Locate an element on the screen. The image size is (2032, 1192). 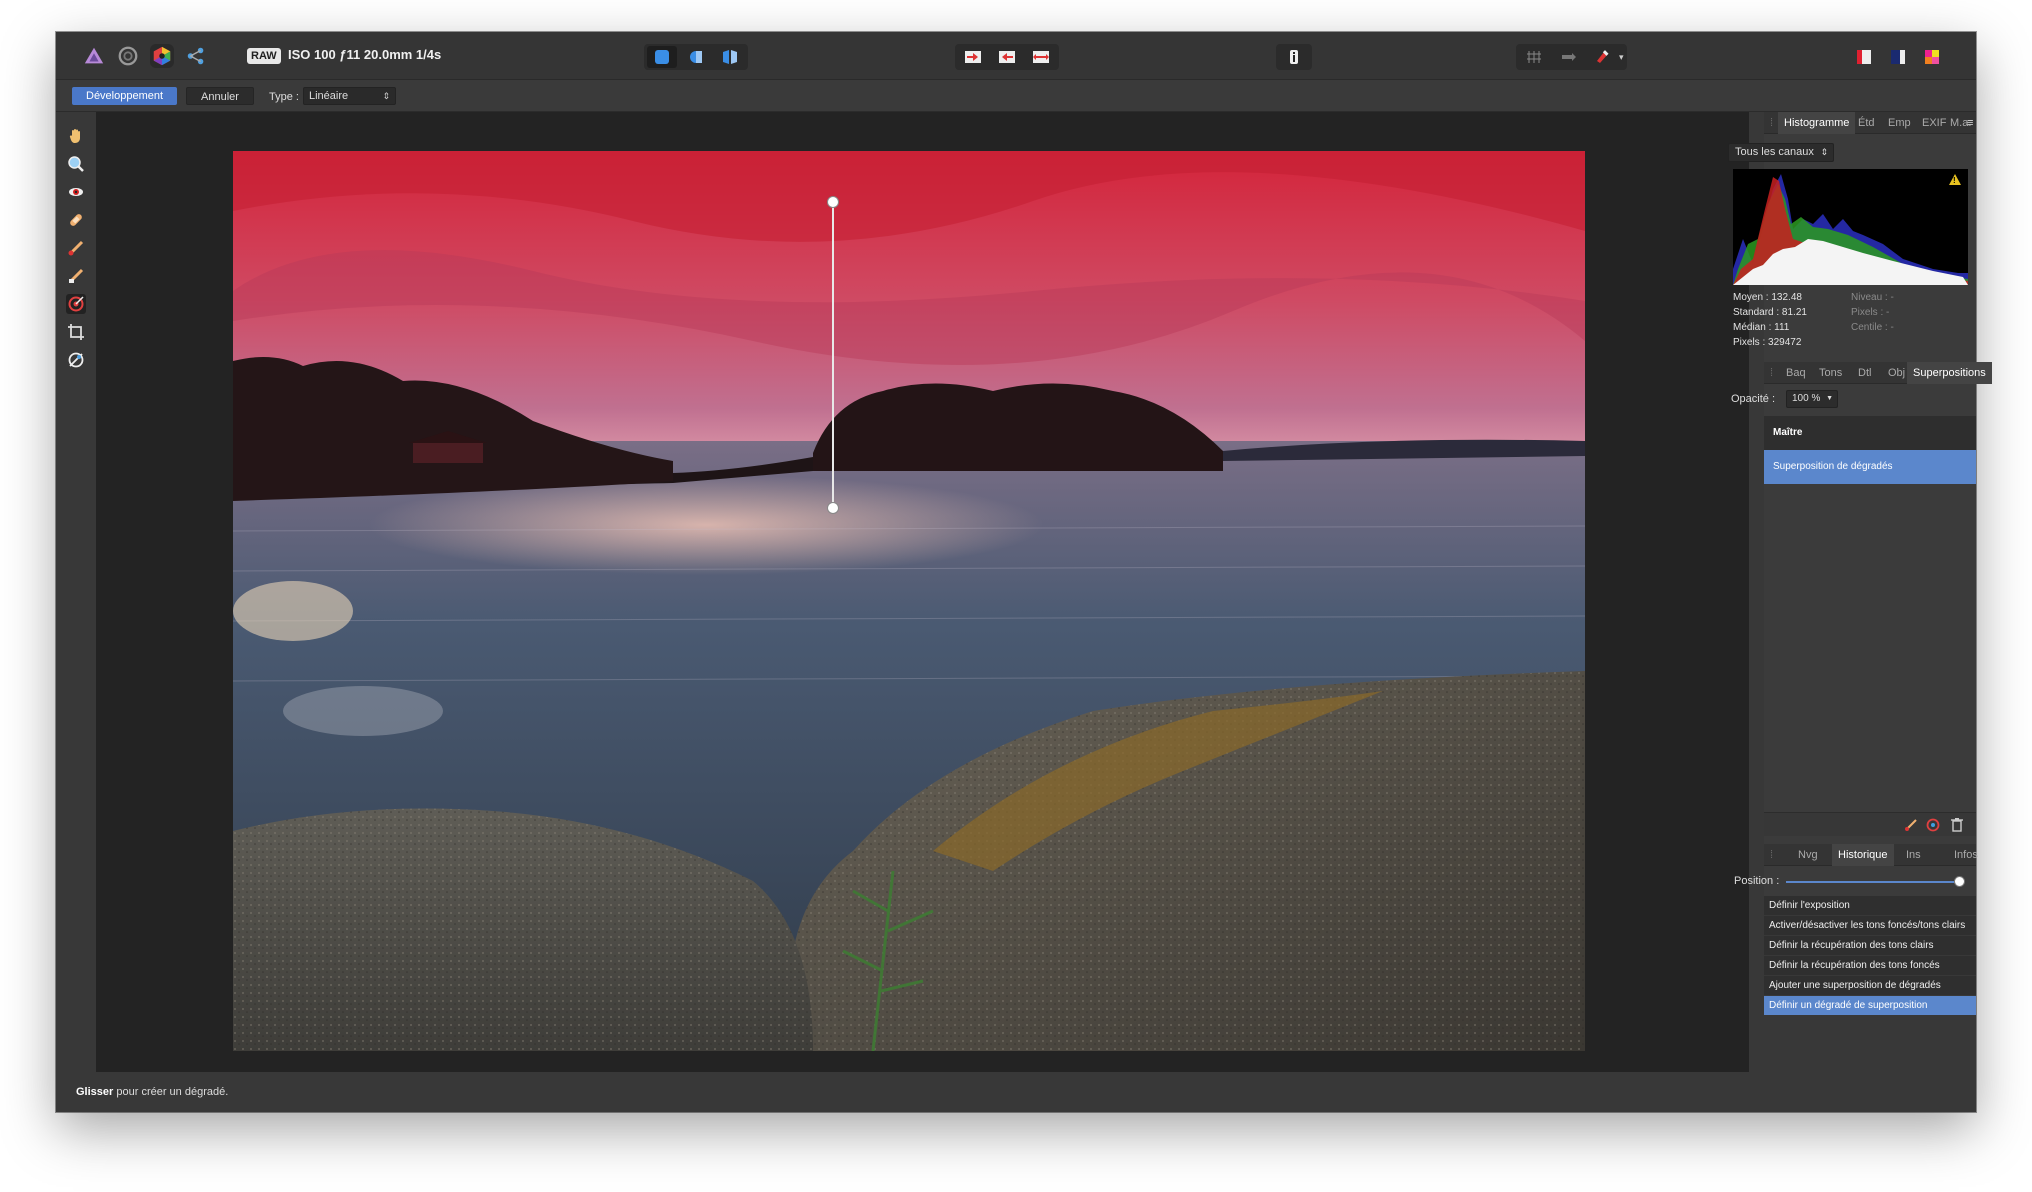
tab-ins: Ins is located at coordinates (1913, 855).